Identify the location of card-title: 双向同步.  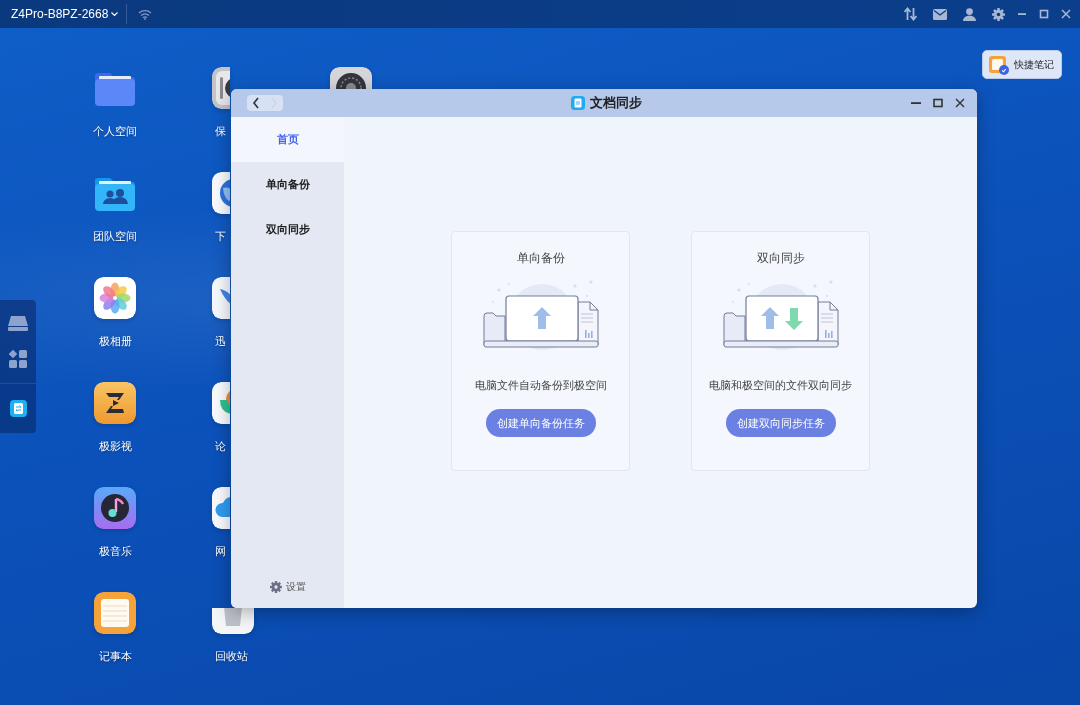
(780, 258).